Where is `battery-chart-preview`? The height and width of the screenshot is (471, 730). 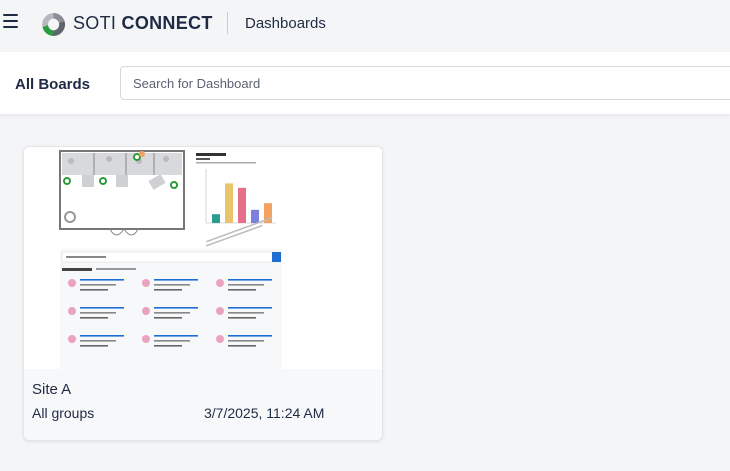
battery-chart-preview is located at coordinates (238, 198).